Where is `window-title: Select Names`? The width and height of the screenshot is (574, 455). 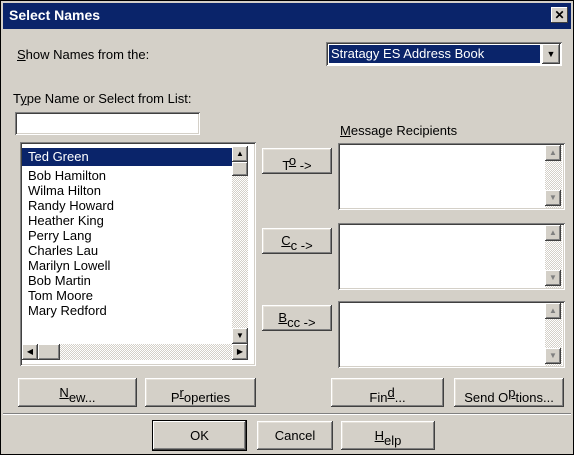
window-title: Select Names is located at coordinates (55, 15).